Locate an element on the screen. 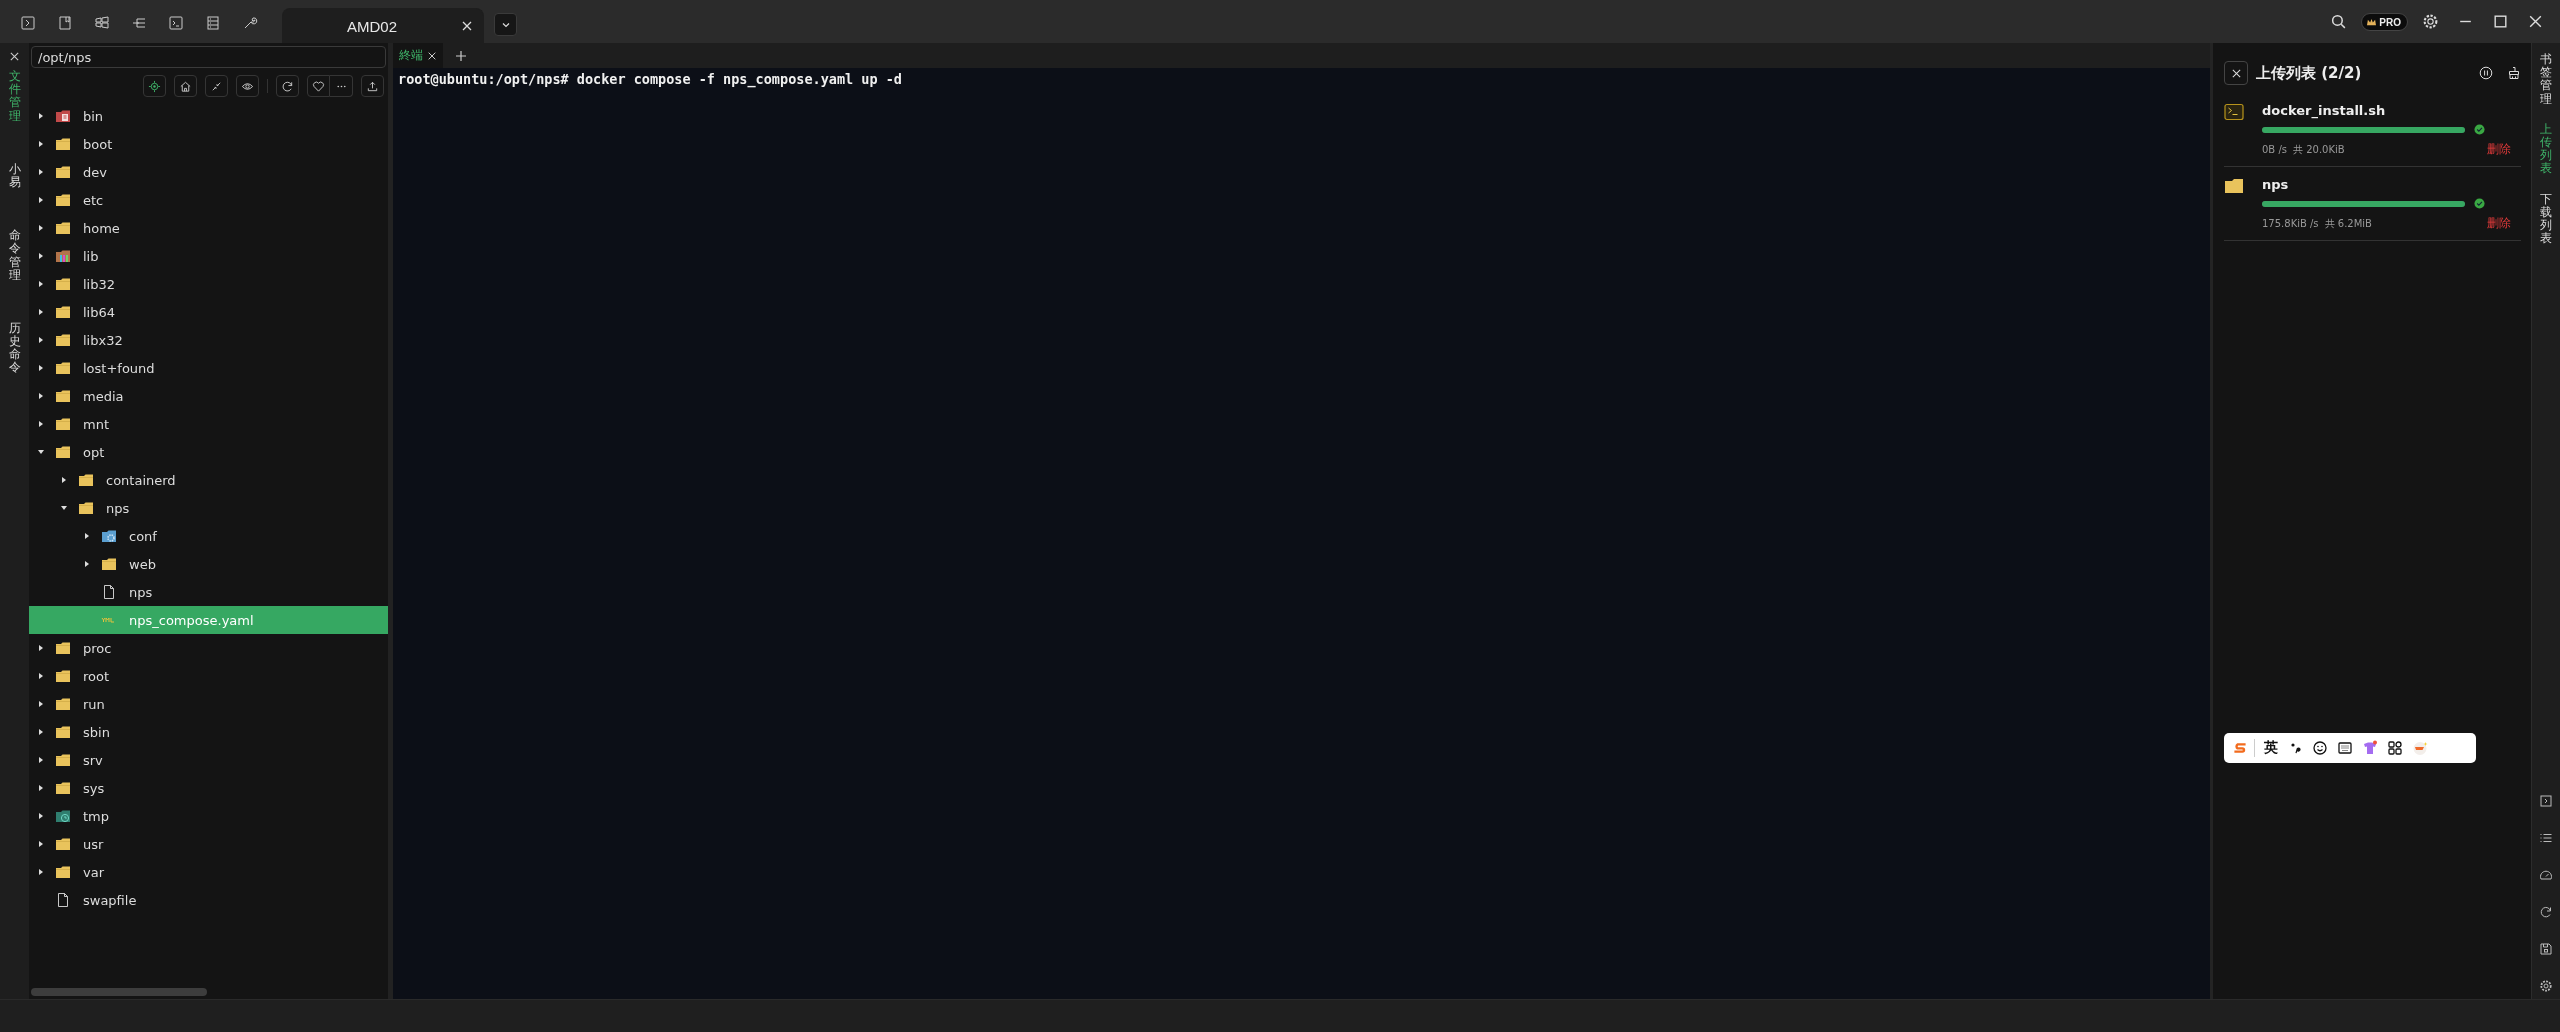  broom-icon is located at coordinates (2514, 73).